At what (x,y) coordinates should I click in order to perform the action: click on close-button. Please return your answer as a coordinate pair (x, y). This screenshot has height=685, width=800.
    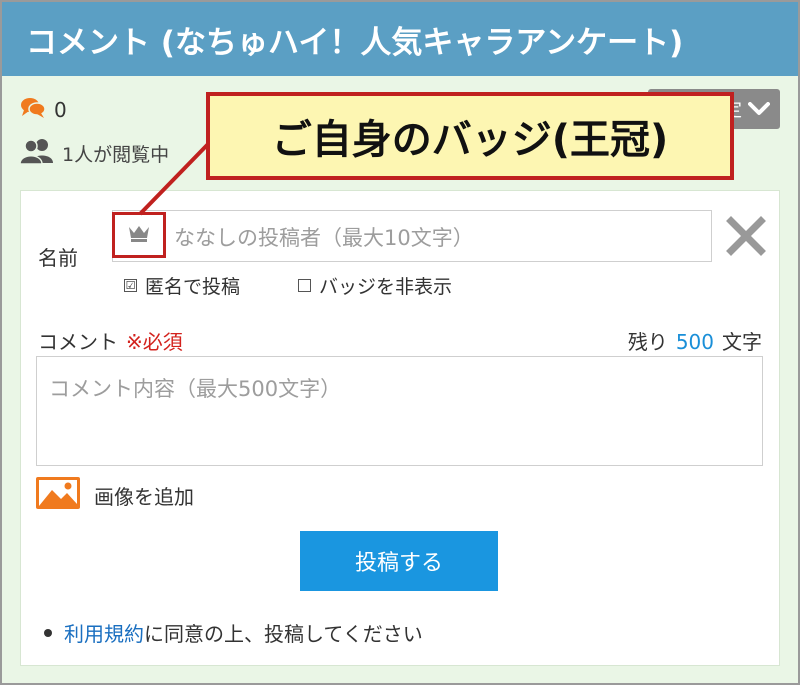
    Looking at the image, I should click on (746, 236).